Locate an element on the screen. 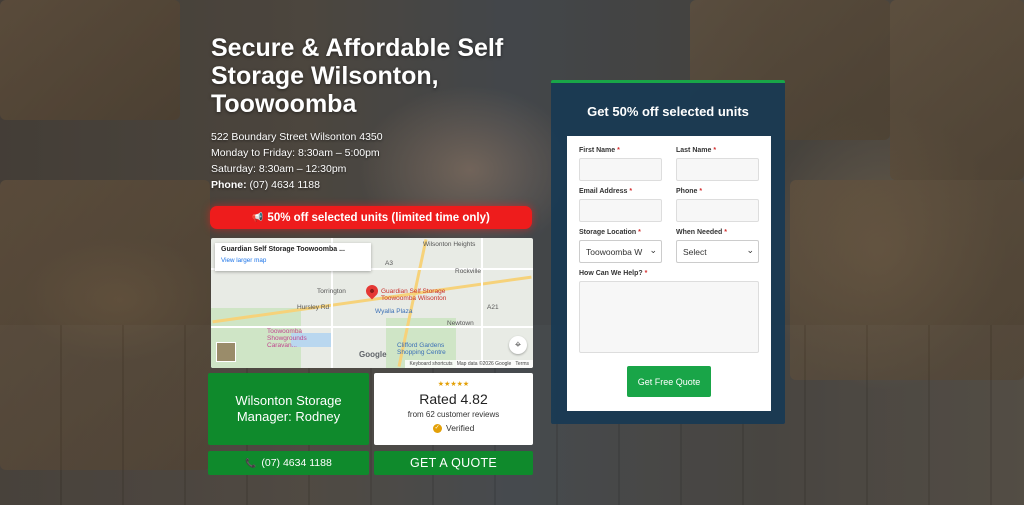 This screenshot has height=505, width=1024. map-label-rockville: Rockville is located at coordinates (468, 271).